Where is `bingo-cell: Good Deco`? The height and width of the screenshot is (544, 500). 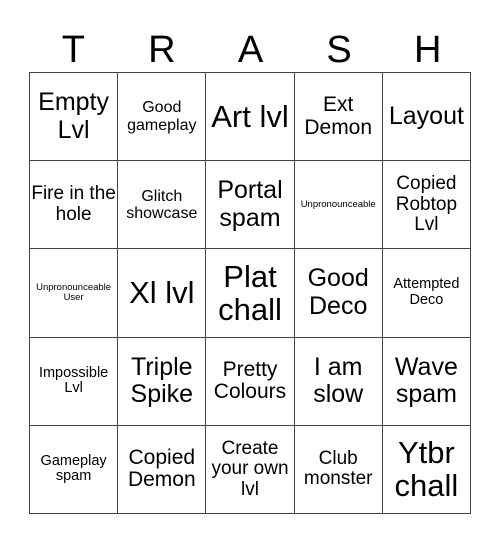
bingo-cell: Good Deco is located at coordinates (338, 293).